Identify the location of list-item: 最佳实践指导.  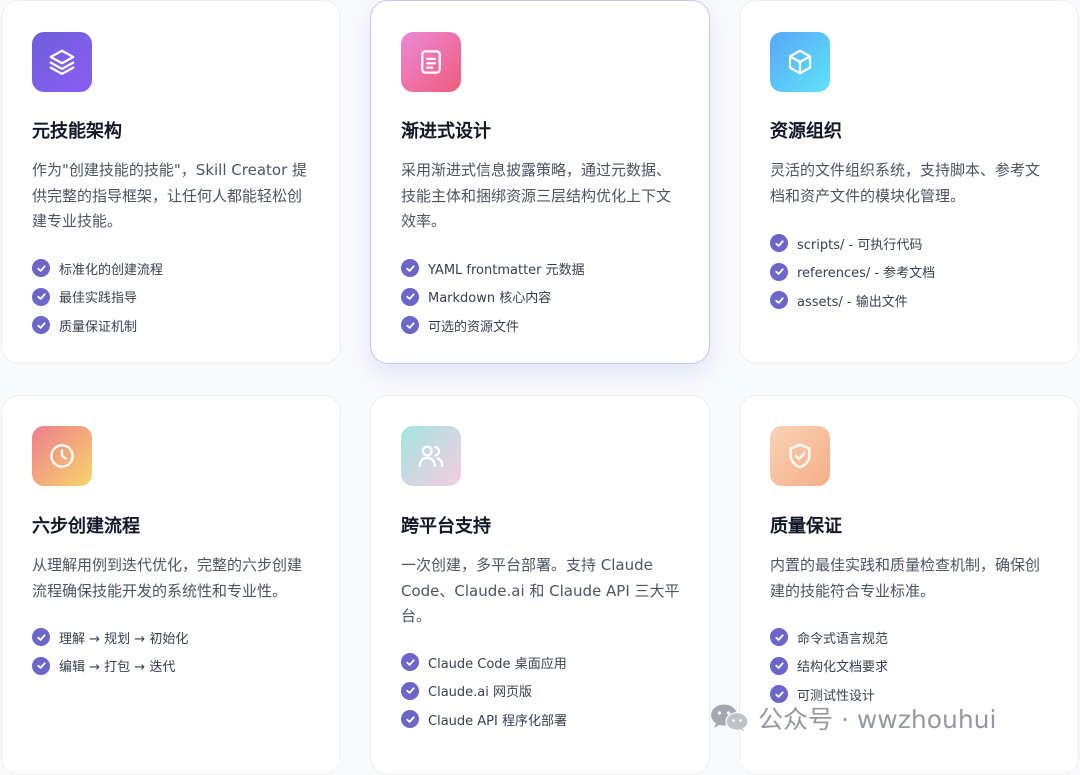
(97, 297).